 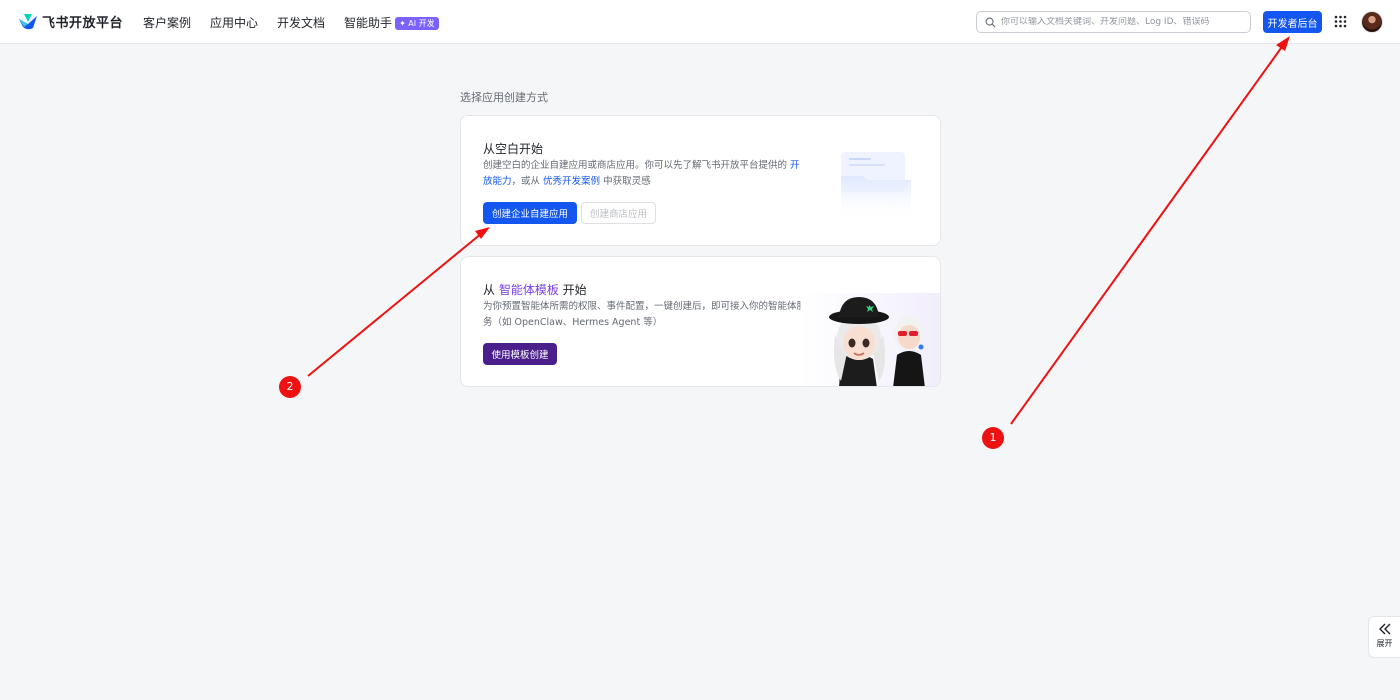 I want to click on template-card-title: 从 智能体模板 开始, so click(x=535, y=289).